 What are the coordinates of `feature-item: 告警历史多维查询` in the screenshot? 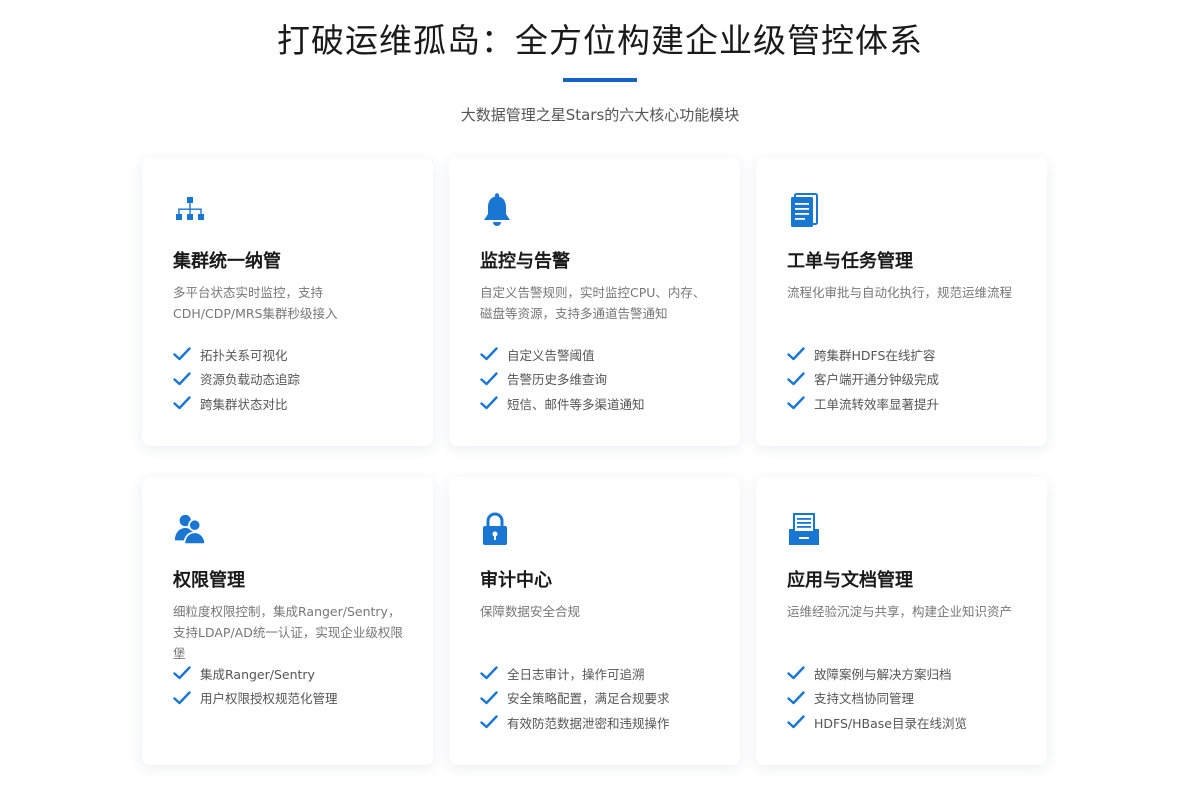 It's located at (595, 379).